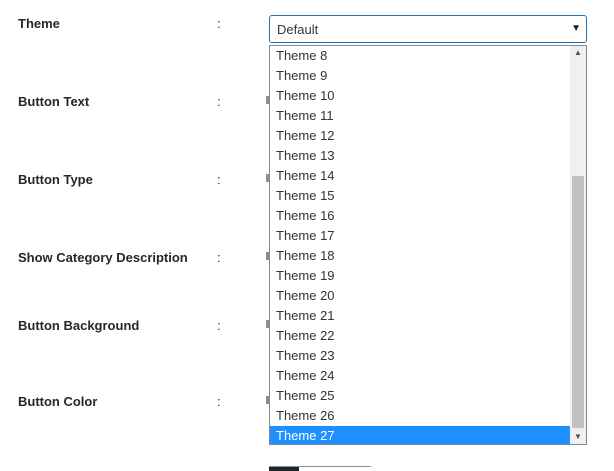 The width and height of the screenshot is (614, 471). What do you see at coordinates (320, 468) in the screenshot?
I see `button-color-picker` at bounding box center [320, 468].